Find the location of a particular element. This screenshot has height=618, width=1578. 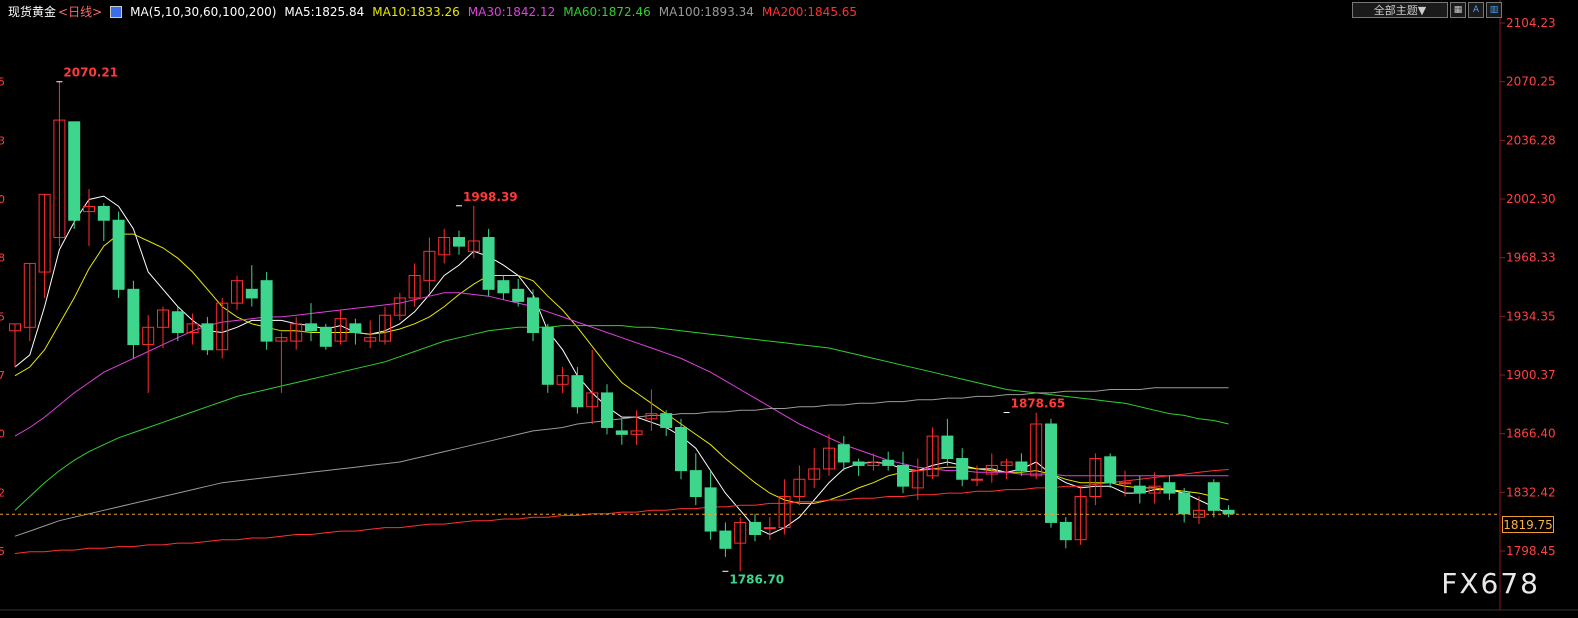

y-tick-label: 2036.28 is located at coordinates (1531, 140).